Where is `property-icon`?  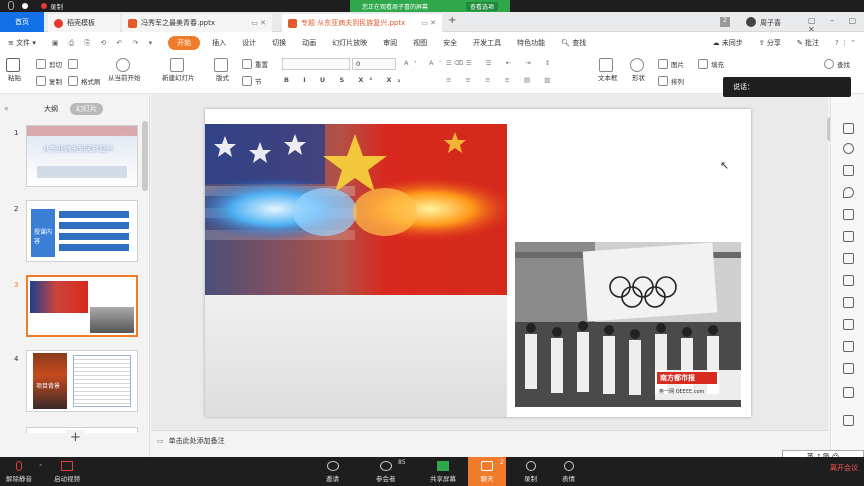 property-icon is located at coordinates (848, 128).